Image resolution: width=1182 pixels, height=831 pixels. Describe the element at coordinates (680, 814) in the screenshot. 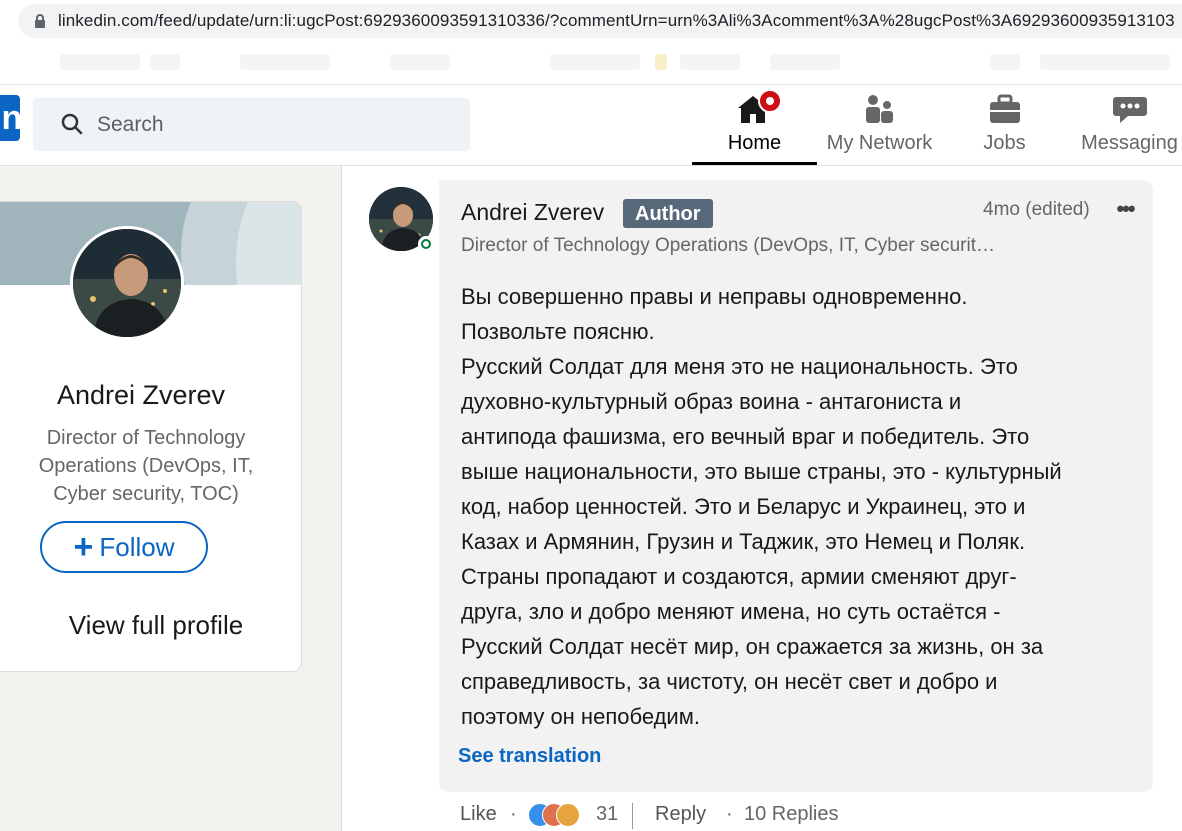

I see `reply-button: Reply` at that location.